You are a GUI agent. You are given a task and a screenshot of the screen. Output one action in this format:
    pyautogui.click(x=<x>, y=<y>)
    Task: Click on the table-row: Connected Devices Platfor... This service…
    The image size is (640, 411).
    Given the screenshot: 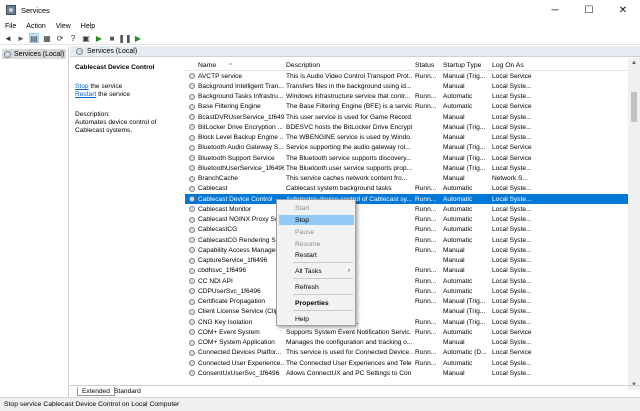 What is the action you would take?
    pyautogui.click(x=406, y=353)
    